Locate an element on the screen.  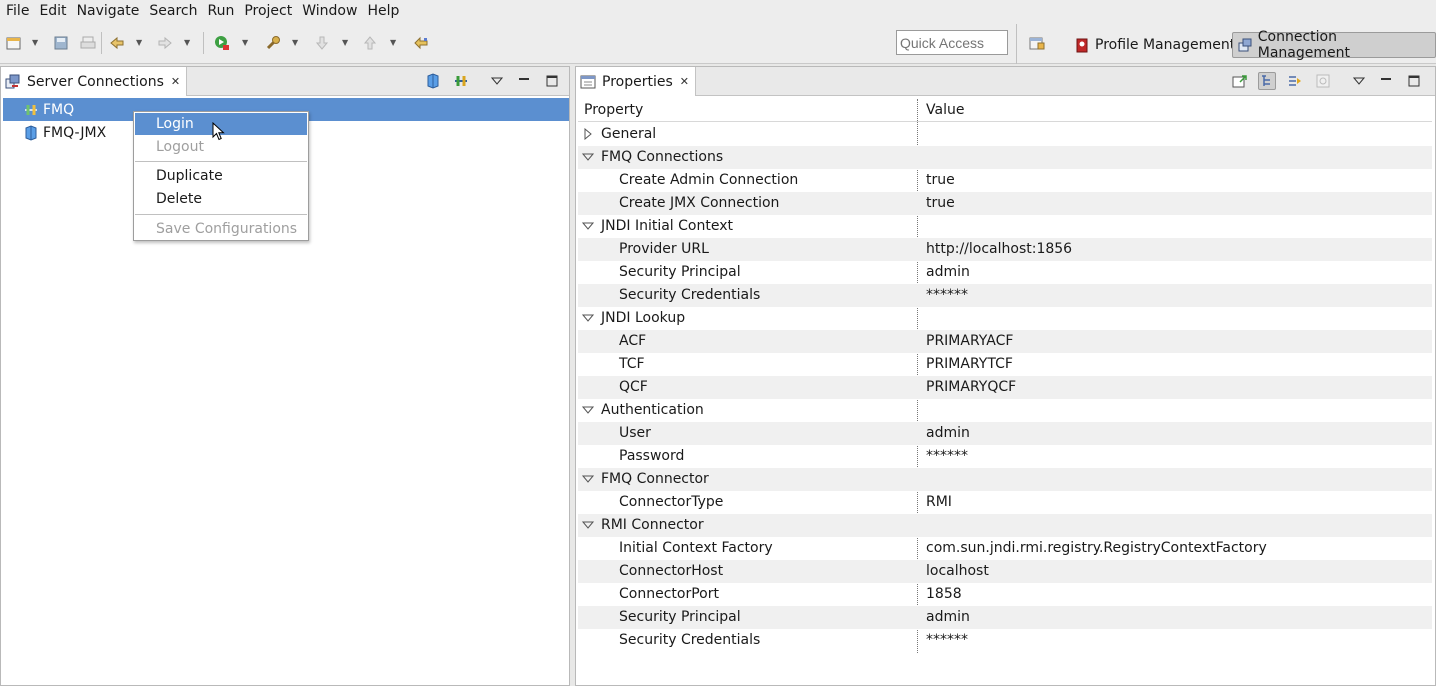
menu-navigate: Navigate is located at coordinates (108, 11).